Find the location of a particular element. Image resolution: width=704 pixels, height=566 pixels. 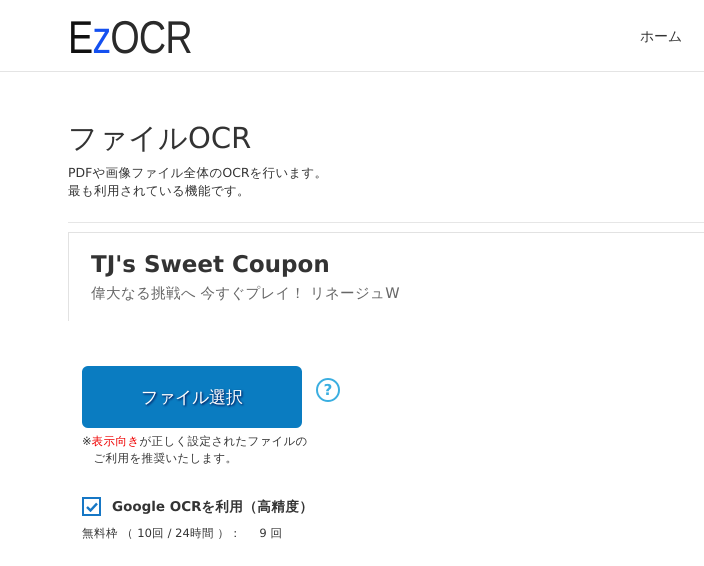

checkbox is located at coordinates (91, 506).